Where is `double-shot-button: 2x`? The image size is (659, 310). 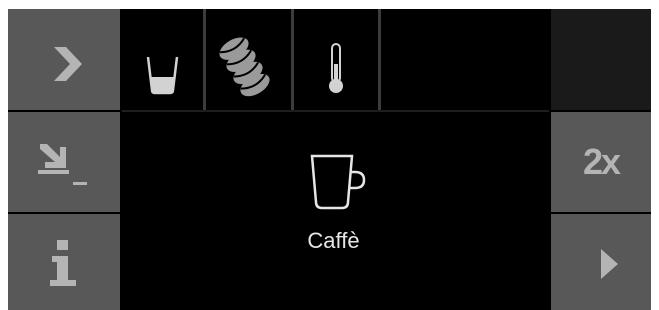
double-shot-button: 2x is located at coordinates (601, 162).